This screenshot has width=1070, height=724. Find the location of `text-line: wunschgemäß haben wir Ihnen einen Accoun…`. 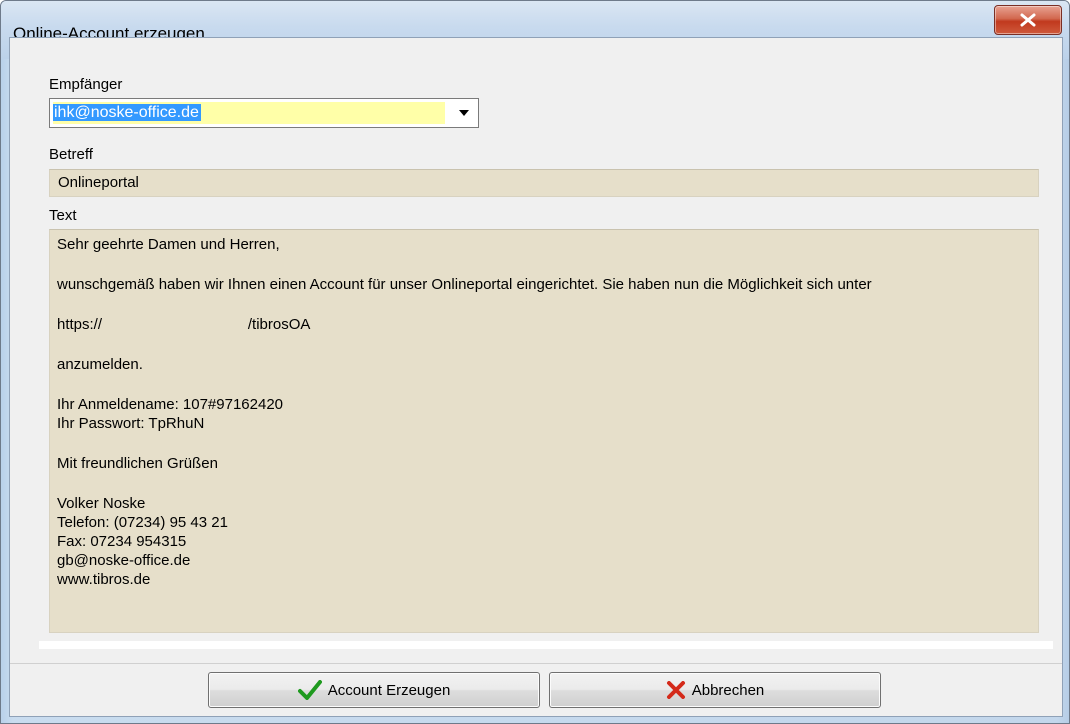

text-line: wunschgemäß haben wir Ihnen einen Accoun… is located at coordinates (464, 284).